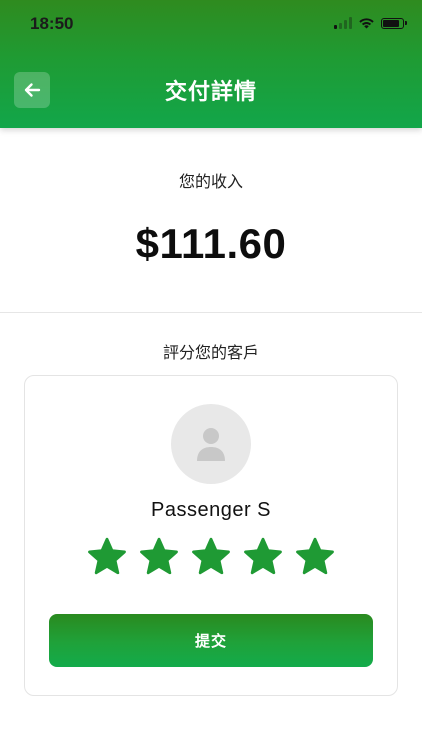  Describe the element at coordinates (52, 23) in the screenshot. I see `status-time: 18:50` at that location.